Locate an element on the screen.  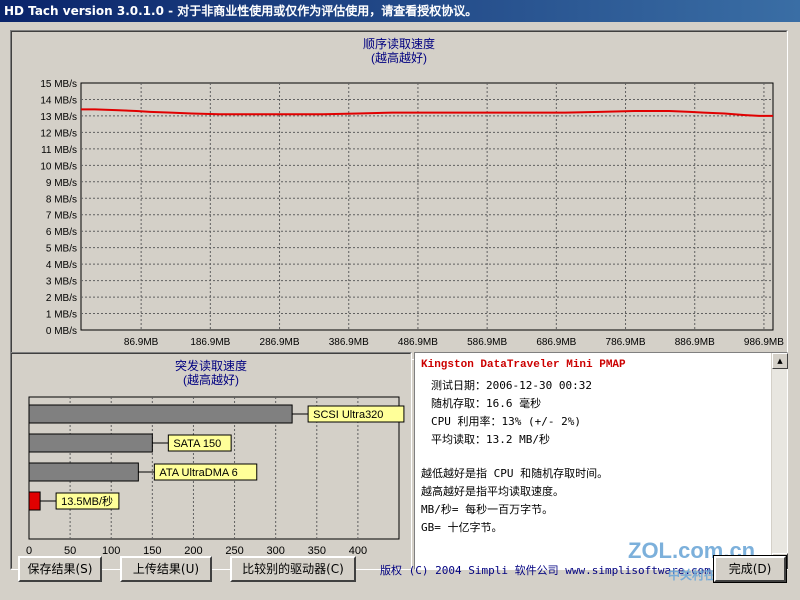
x-tick-label: 586.9MB is located at coordinates (487, 342).